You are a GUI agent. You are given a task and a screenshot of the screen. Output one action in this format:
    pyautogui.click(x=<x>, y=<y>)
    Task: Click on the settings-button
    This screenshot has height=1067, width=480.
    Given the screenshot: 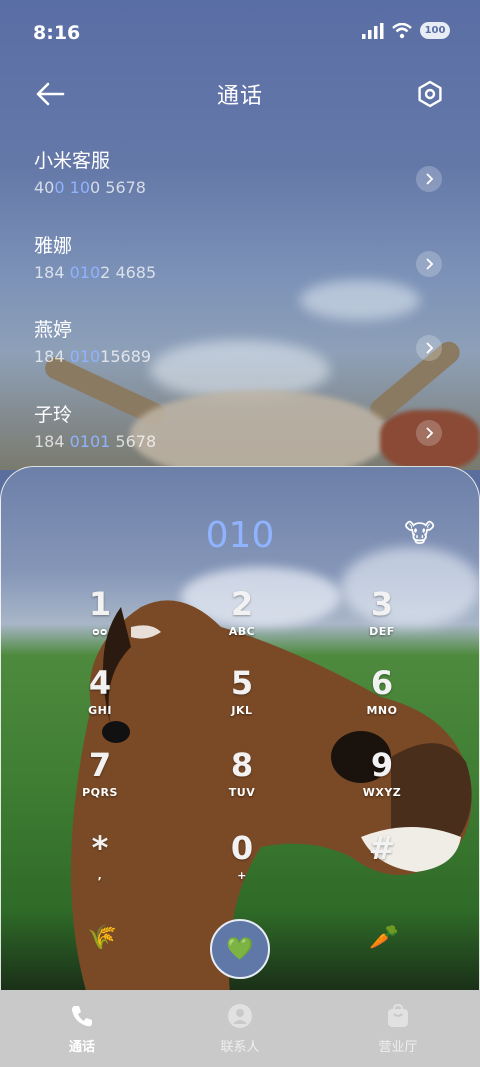 What is the action you would take?
    pyautogui.click(x=430, y=94)
    